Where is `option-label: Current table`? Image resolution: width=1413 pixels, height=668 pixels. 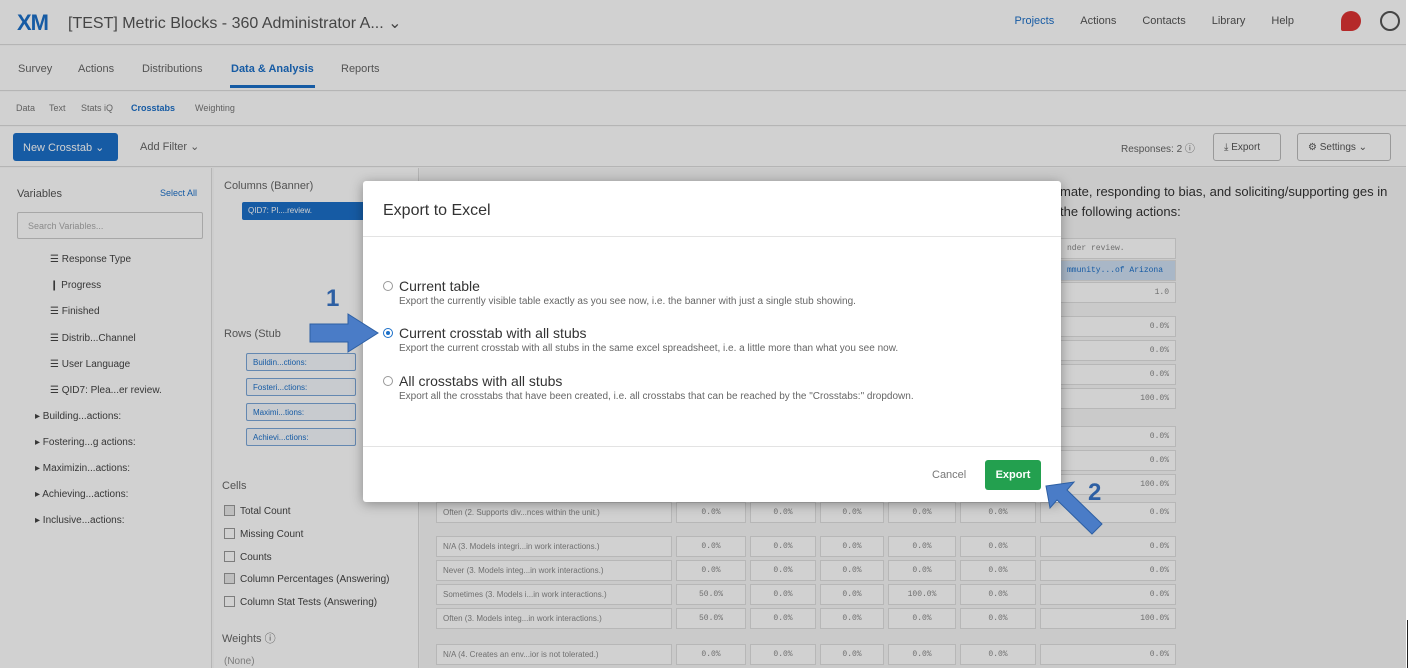 option-label: Current table is located at coordinates (439, 286).